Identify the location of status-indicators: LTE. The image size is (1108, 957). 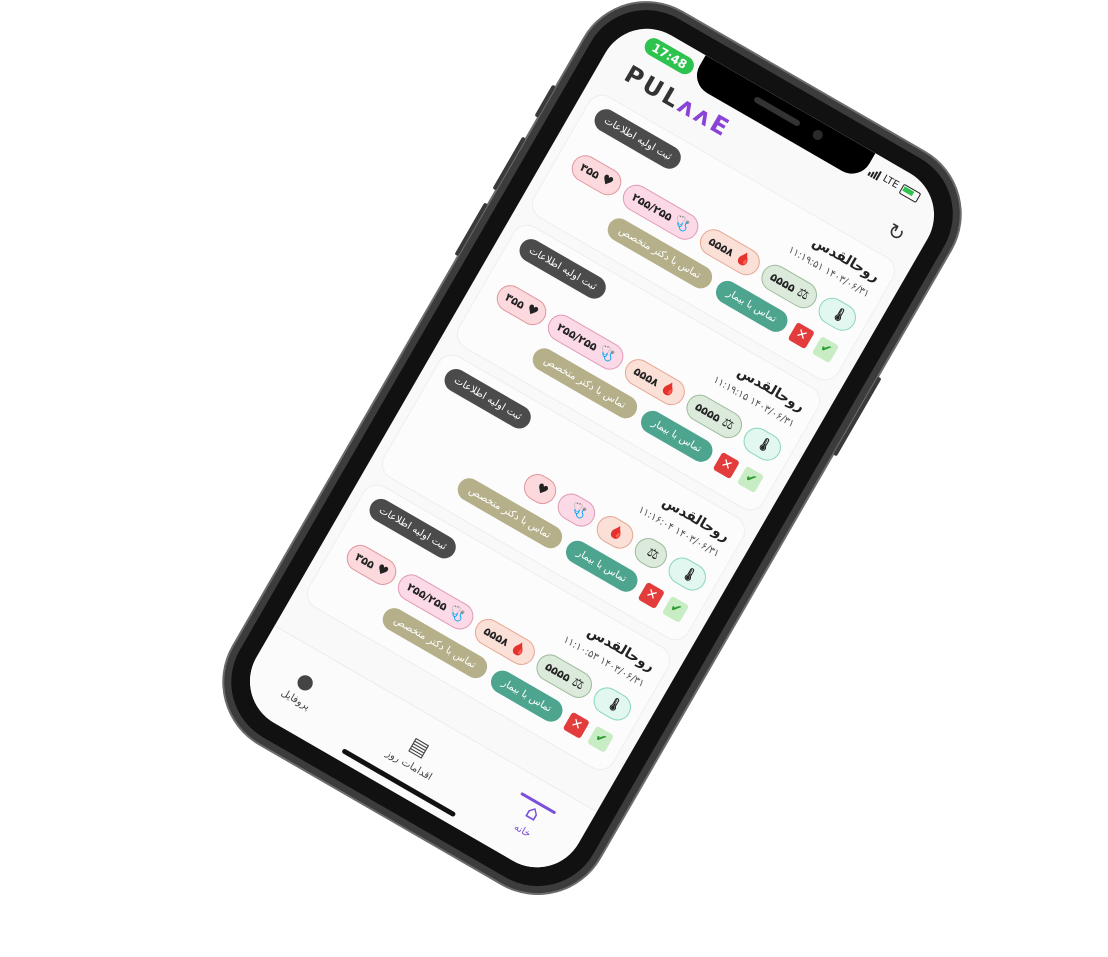
(894, 185).